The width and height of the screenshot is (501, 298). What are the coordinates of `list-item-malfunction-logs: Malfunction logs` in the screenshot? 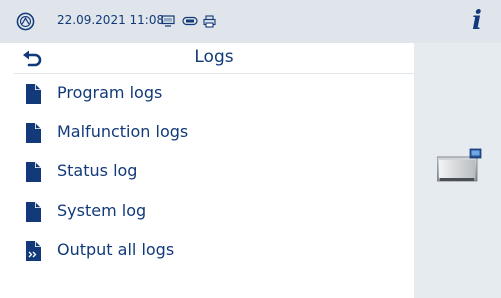 It's located at (214, 132).